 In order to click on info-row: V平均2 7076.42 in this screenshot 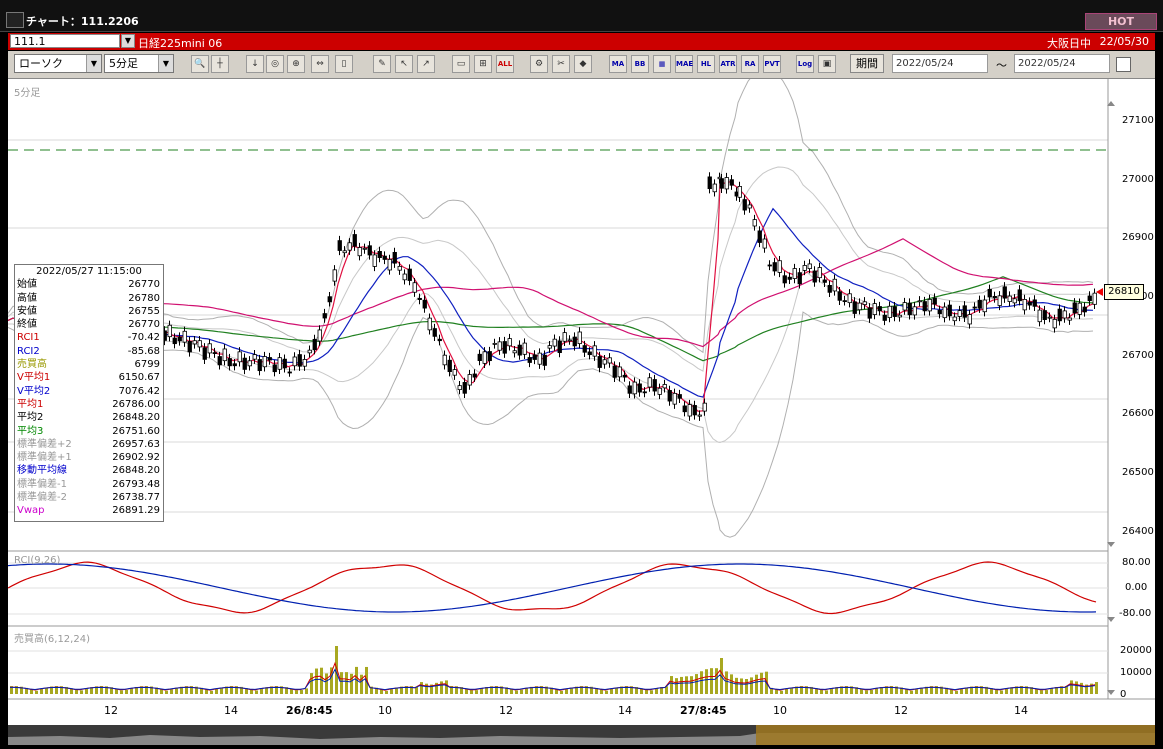, I will do `click(89, 391)`.